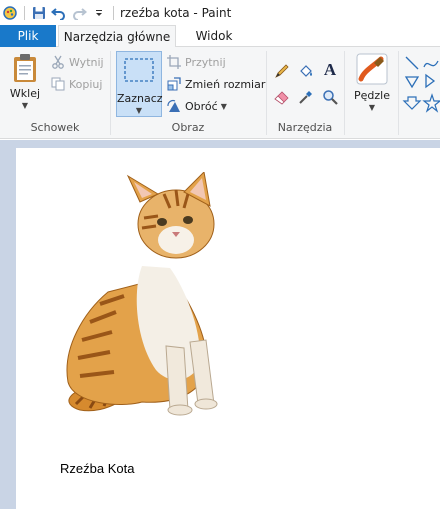 Image resolution: width=440 pixels, height=509 pixels. Describe the element at coordinates (330, 97) in the screenshot. I see `magnifier-icon` at that location.